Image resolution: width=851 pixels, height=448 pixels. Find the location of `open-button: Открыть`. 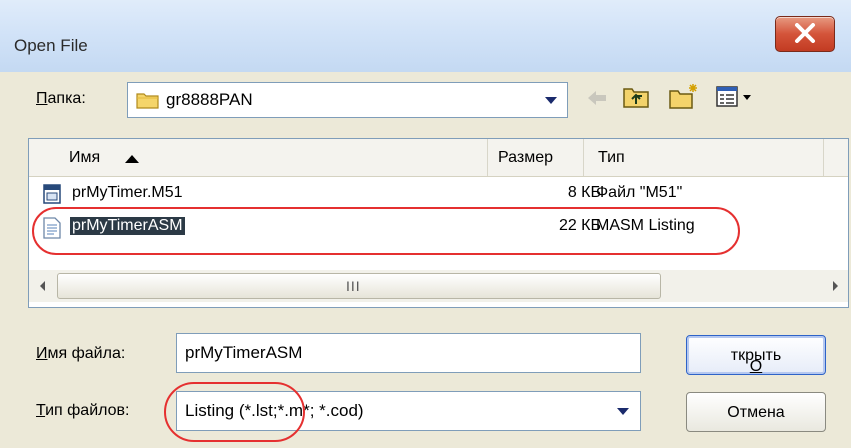

open-button: Открыть is located at coordinates (756, 355).